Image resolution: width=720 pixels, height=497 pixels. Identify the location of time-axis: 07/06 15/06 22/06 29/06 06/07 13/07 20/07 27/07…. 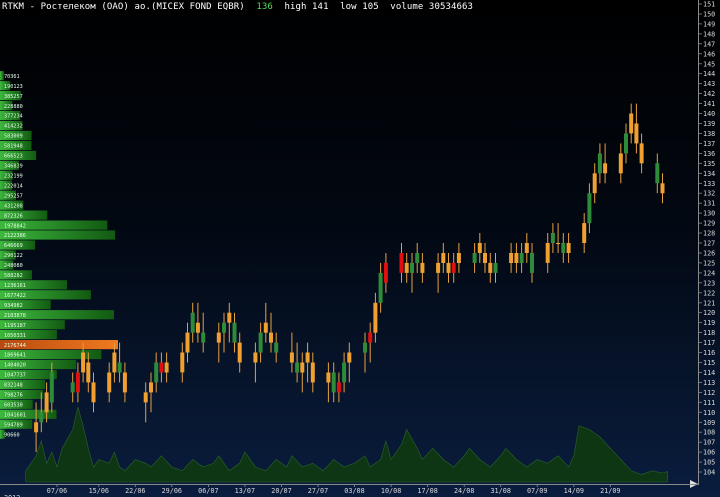
(312, 490).